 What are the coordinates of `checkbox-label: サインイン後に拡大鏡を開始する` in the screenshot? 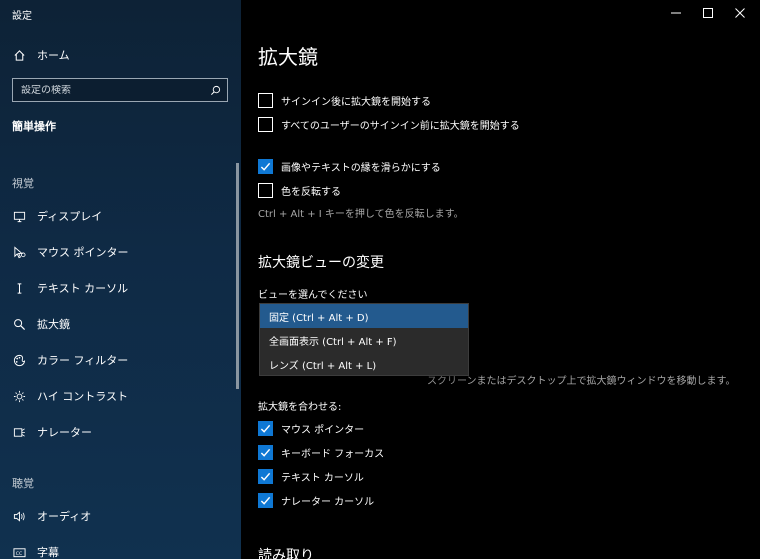 It's located at (356, 102).